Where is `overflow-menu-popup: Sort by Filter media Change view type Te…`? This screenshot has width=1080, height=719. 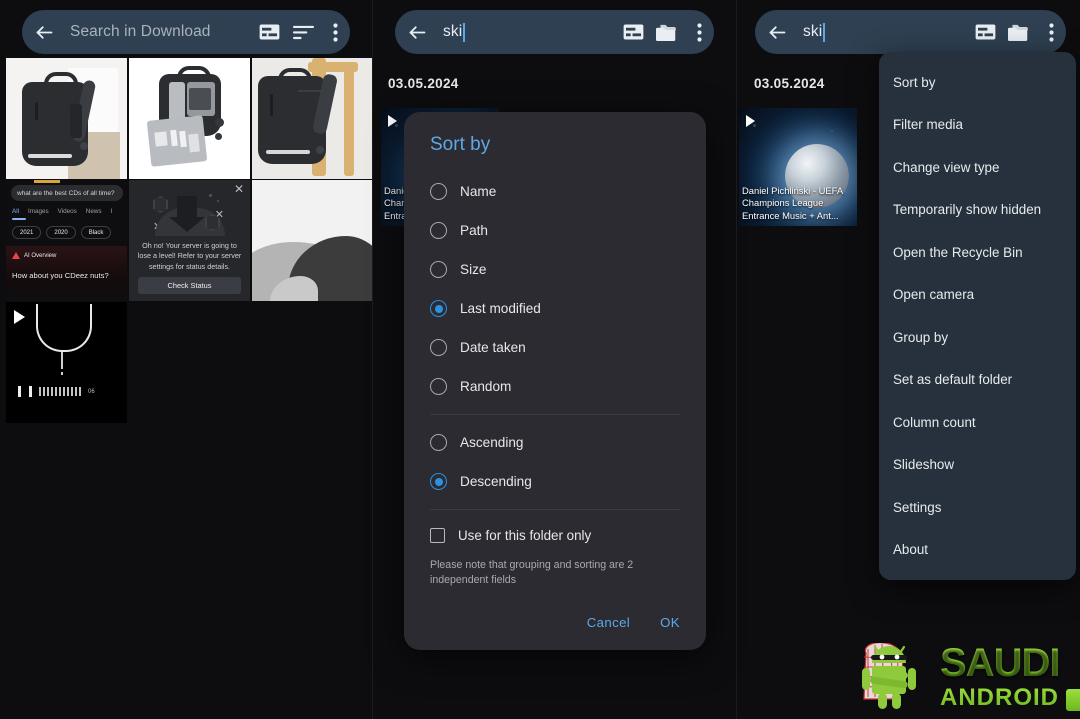 overflow-menu-popup: Sort by Filter media Change view type Te… is located at coordinates (977, 316).